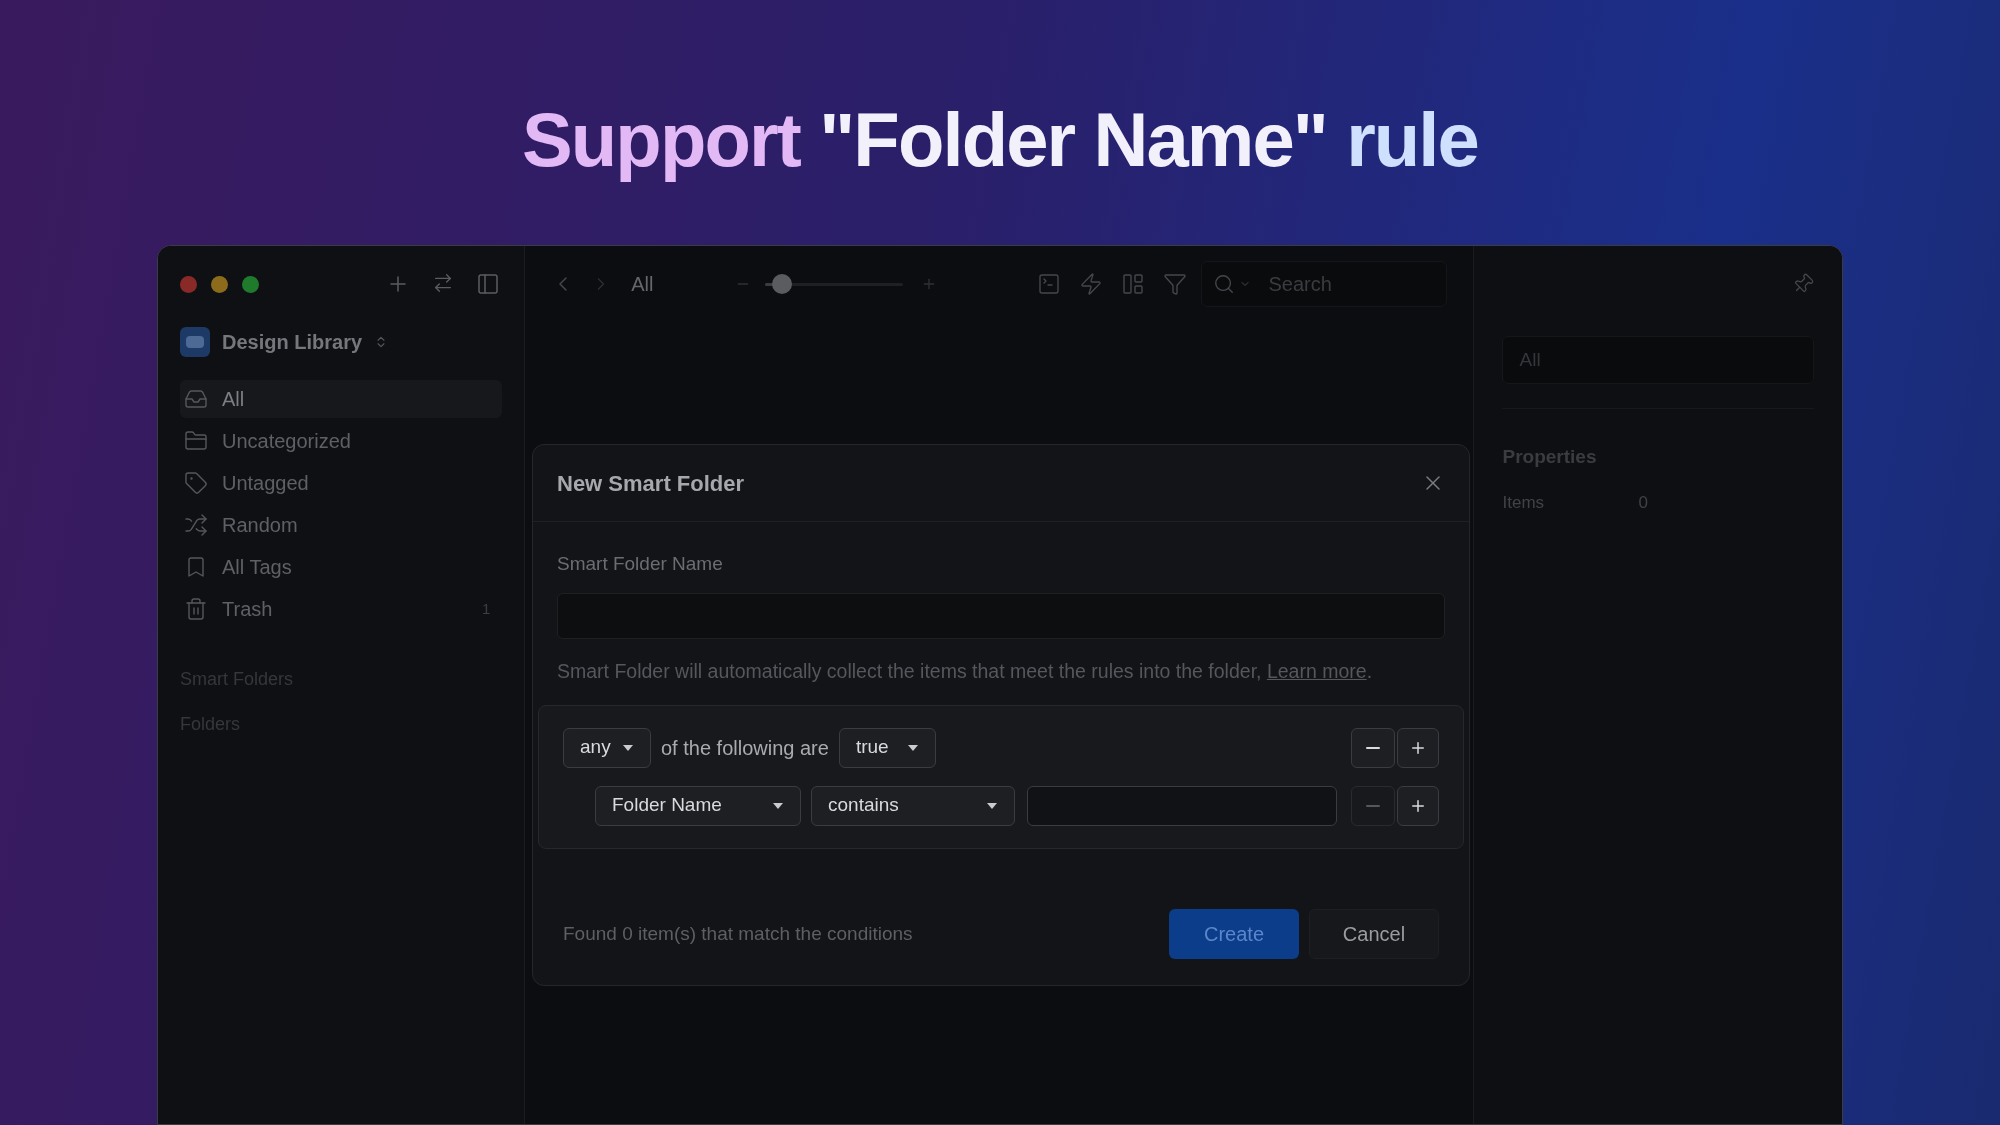 Image resolution: width=2000 pixels, height=1125 pixels. Describe the element at coordinates (265, 483) in the screenshot. I see `sidebar-label: Untagged` at that location.